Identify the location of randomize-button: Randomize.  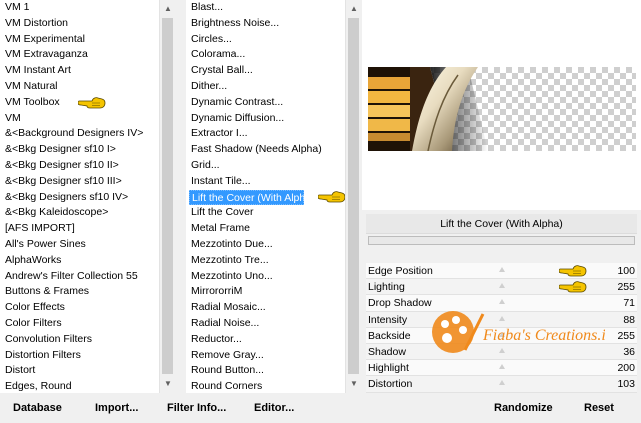
(523, 408).